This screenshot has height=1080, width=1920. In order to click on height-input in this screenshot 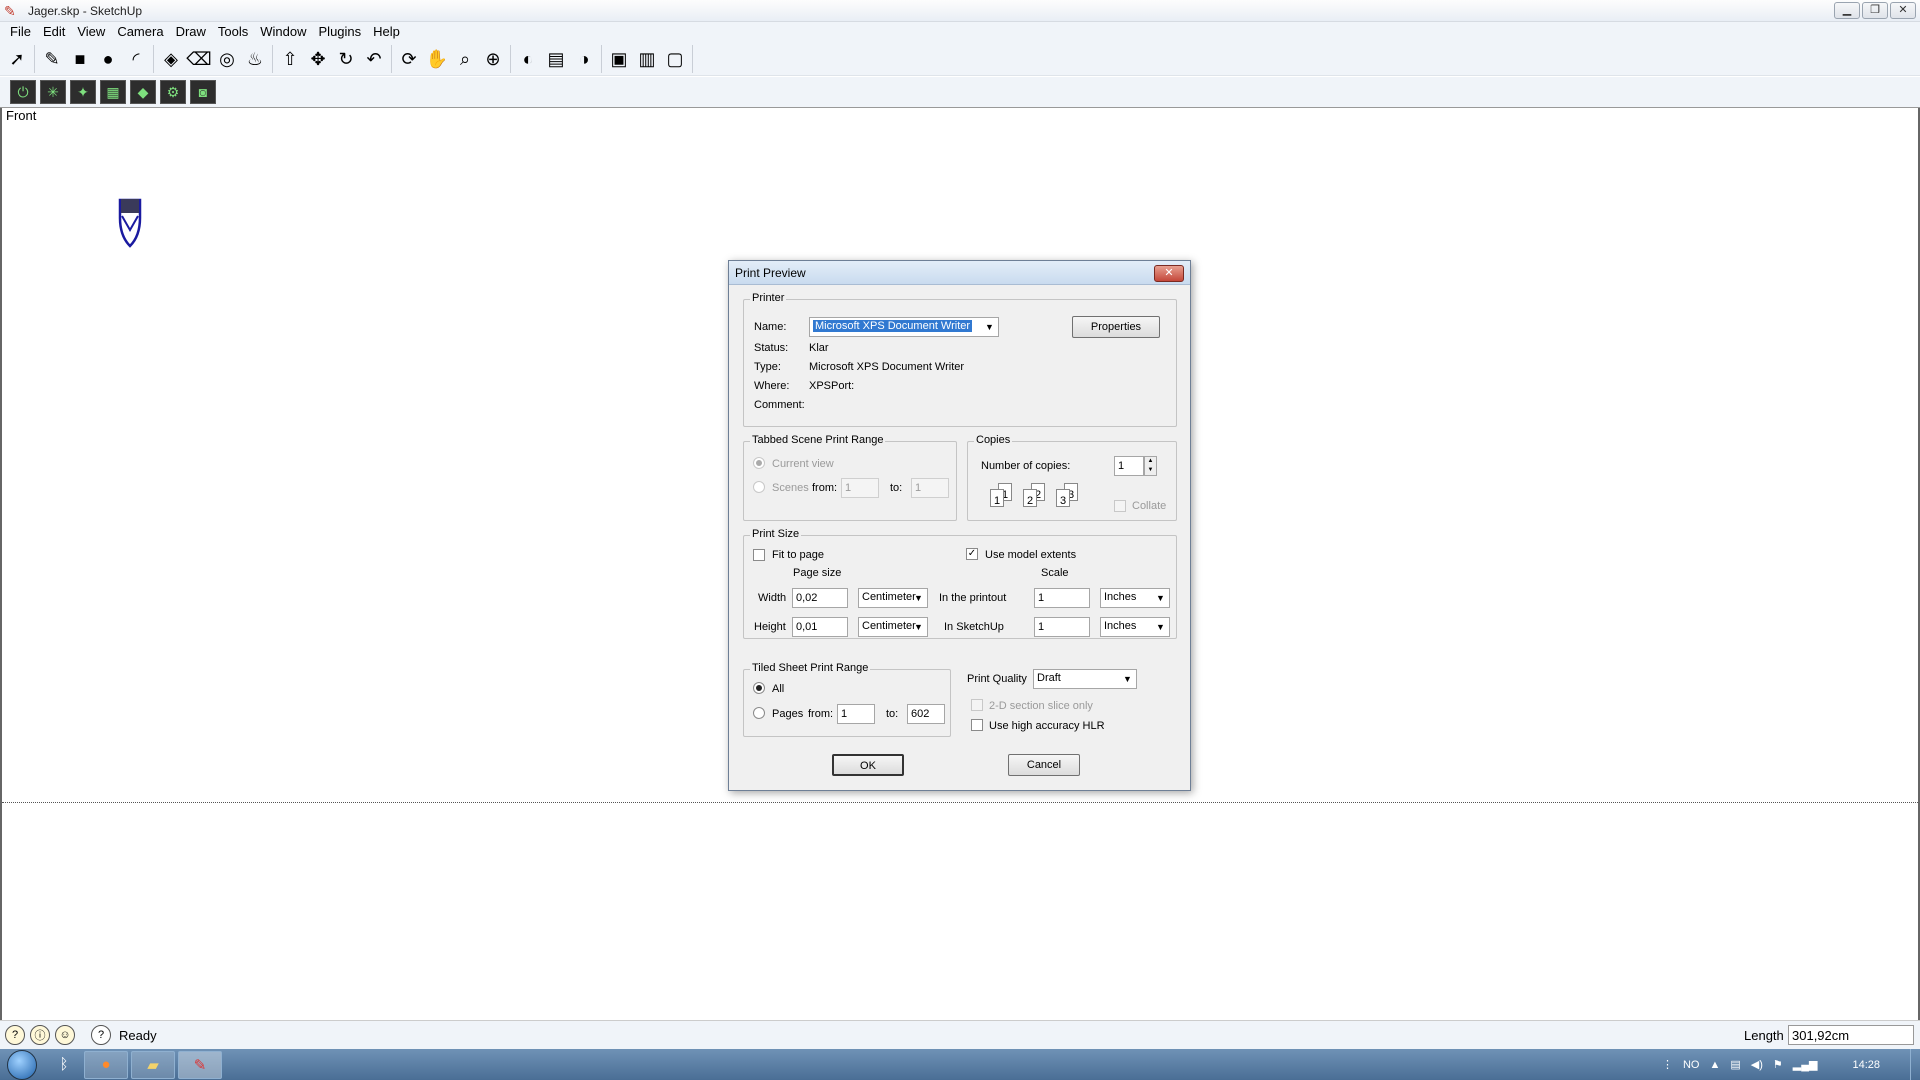, I will do `click(820, 627)`.